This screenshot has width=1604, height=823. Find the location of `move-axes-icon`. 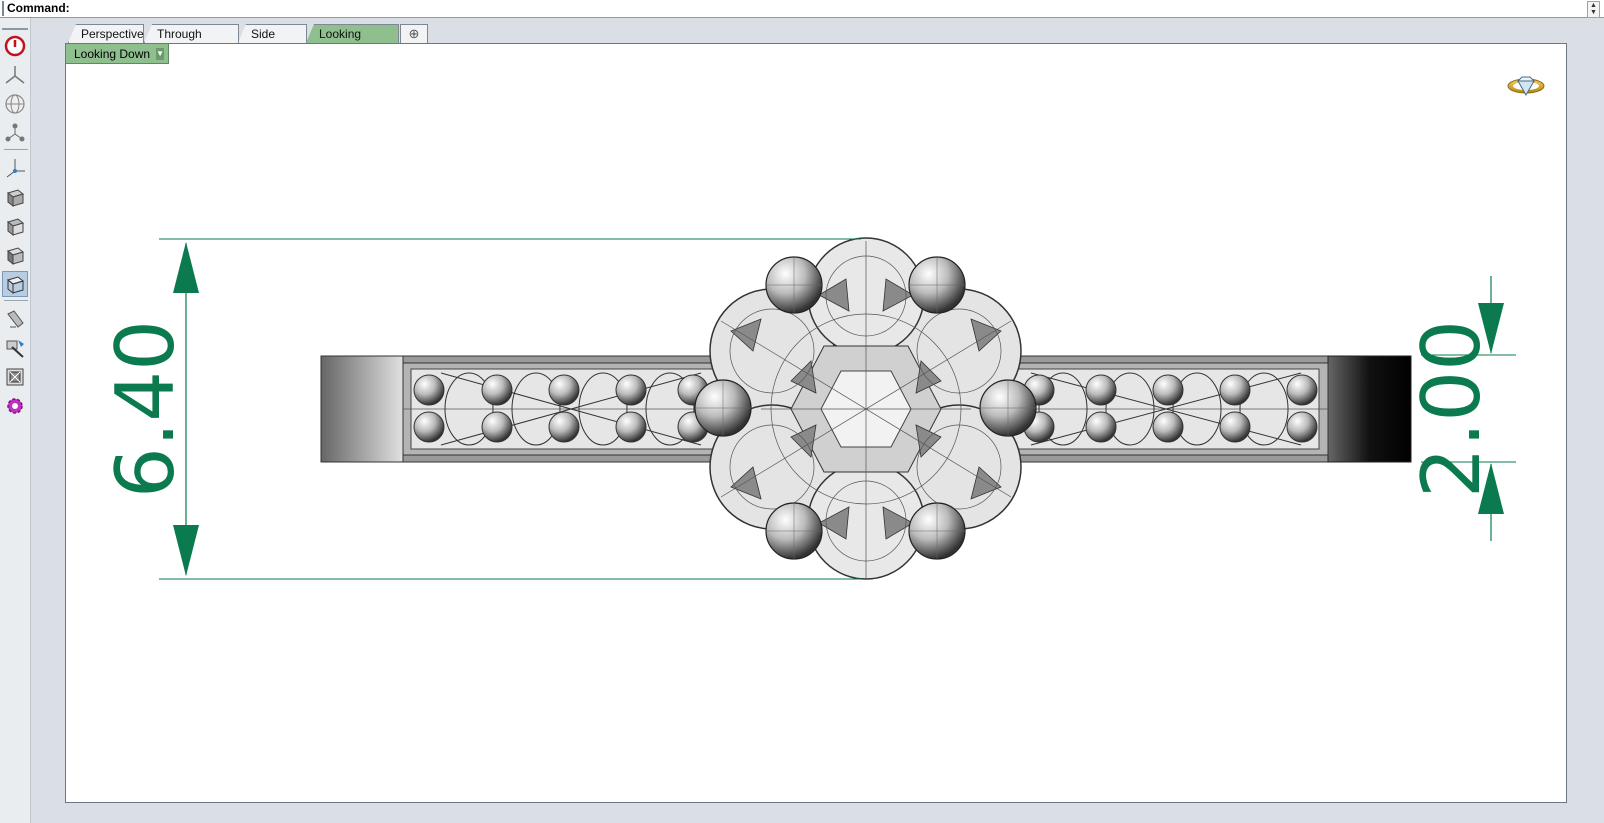

move-axes-icon is located at coordinates (15, 168).